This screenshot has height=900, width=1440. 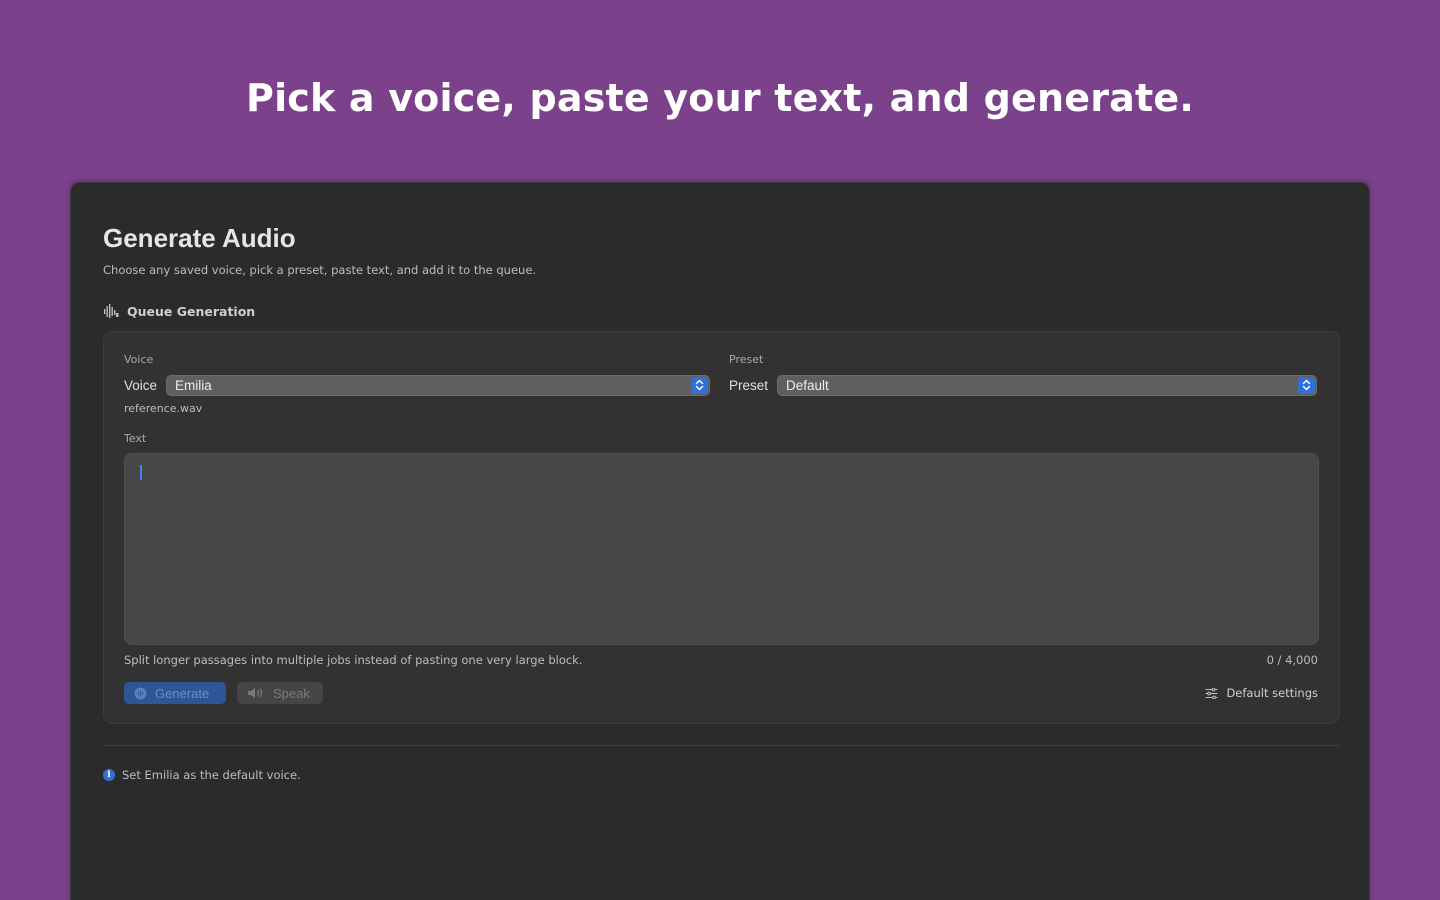 I want to click on character-counter: 0 / 4,000, so click(x=1292, y=660).